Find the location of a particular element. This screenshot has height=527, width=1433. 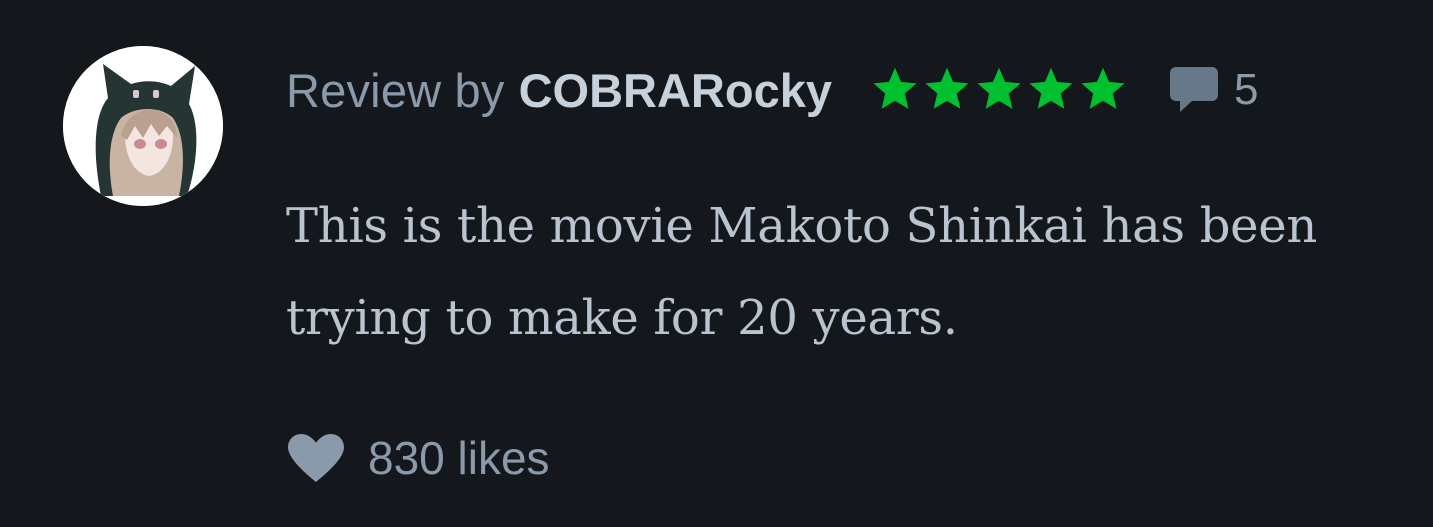

likes-row: 830 likes is located at coordinates (418, 458).